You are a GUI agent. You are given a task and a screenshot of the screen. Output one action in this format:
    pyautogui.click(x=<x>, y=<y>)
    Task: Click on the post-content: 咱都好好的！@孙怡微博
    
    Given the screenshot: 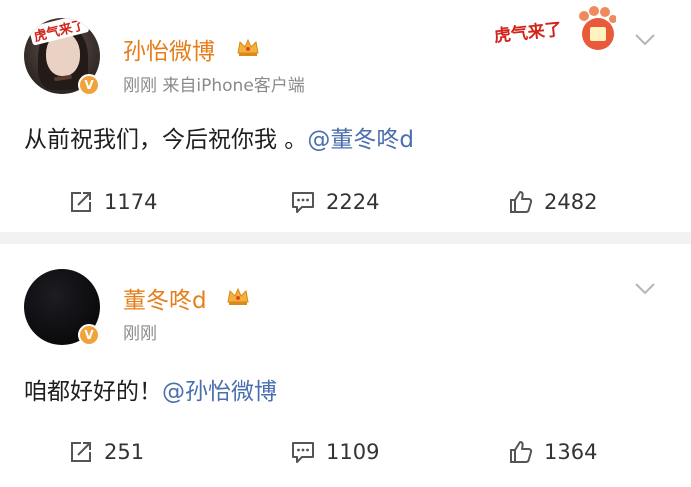 What is the action you would take?
    pyautogui.click(x=150, y=389)
    